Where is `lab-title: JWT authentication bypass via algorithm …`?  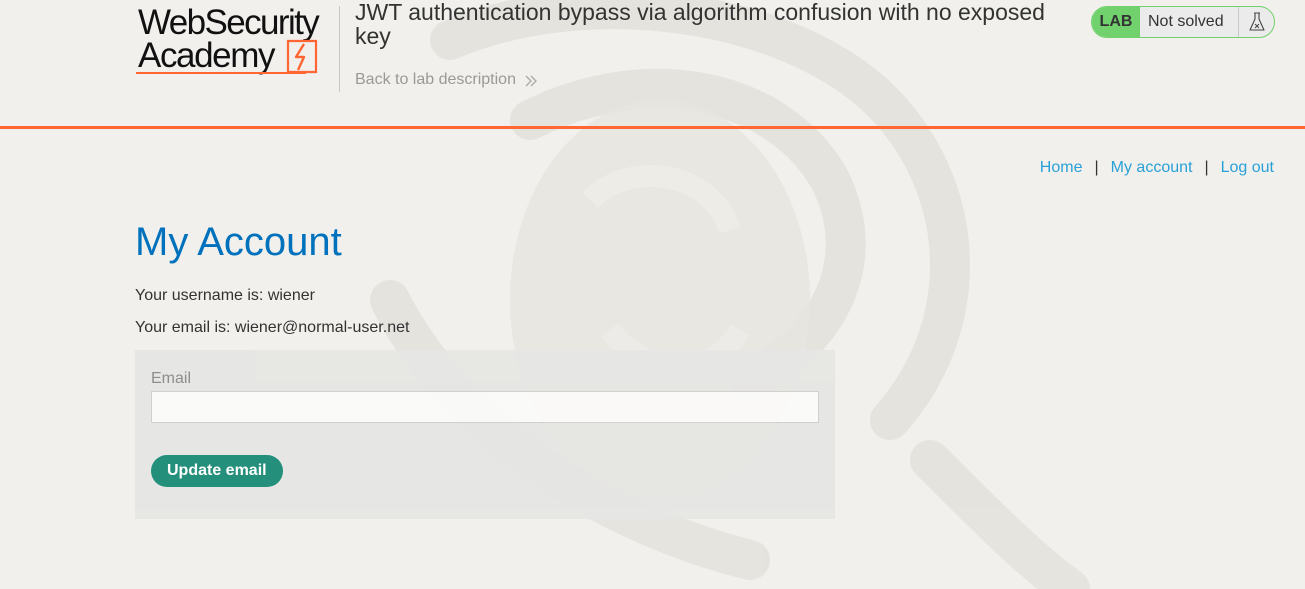 lab-title: JWT authentication bypass via algorithm … is located at coordinates (700, 24).